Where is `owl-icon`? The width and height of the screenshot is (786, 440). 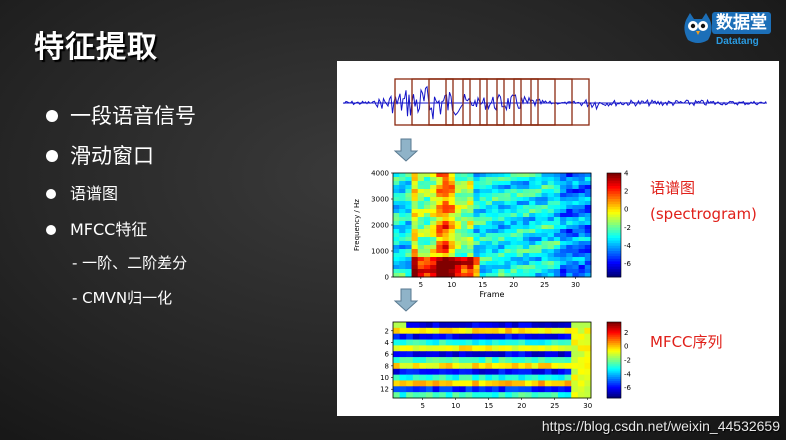
owl-icon is located at coordinates (698, 28).